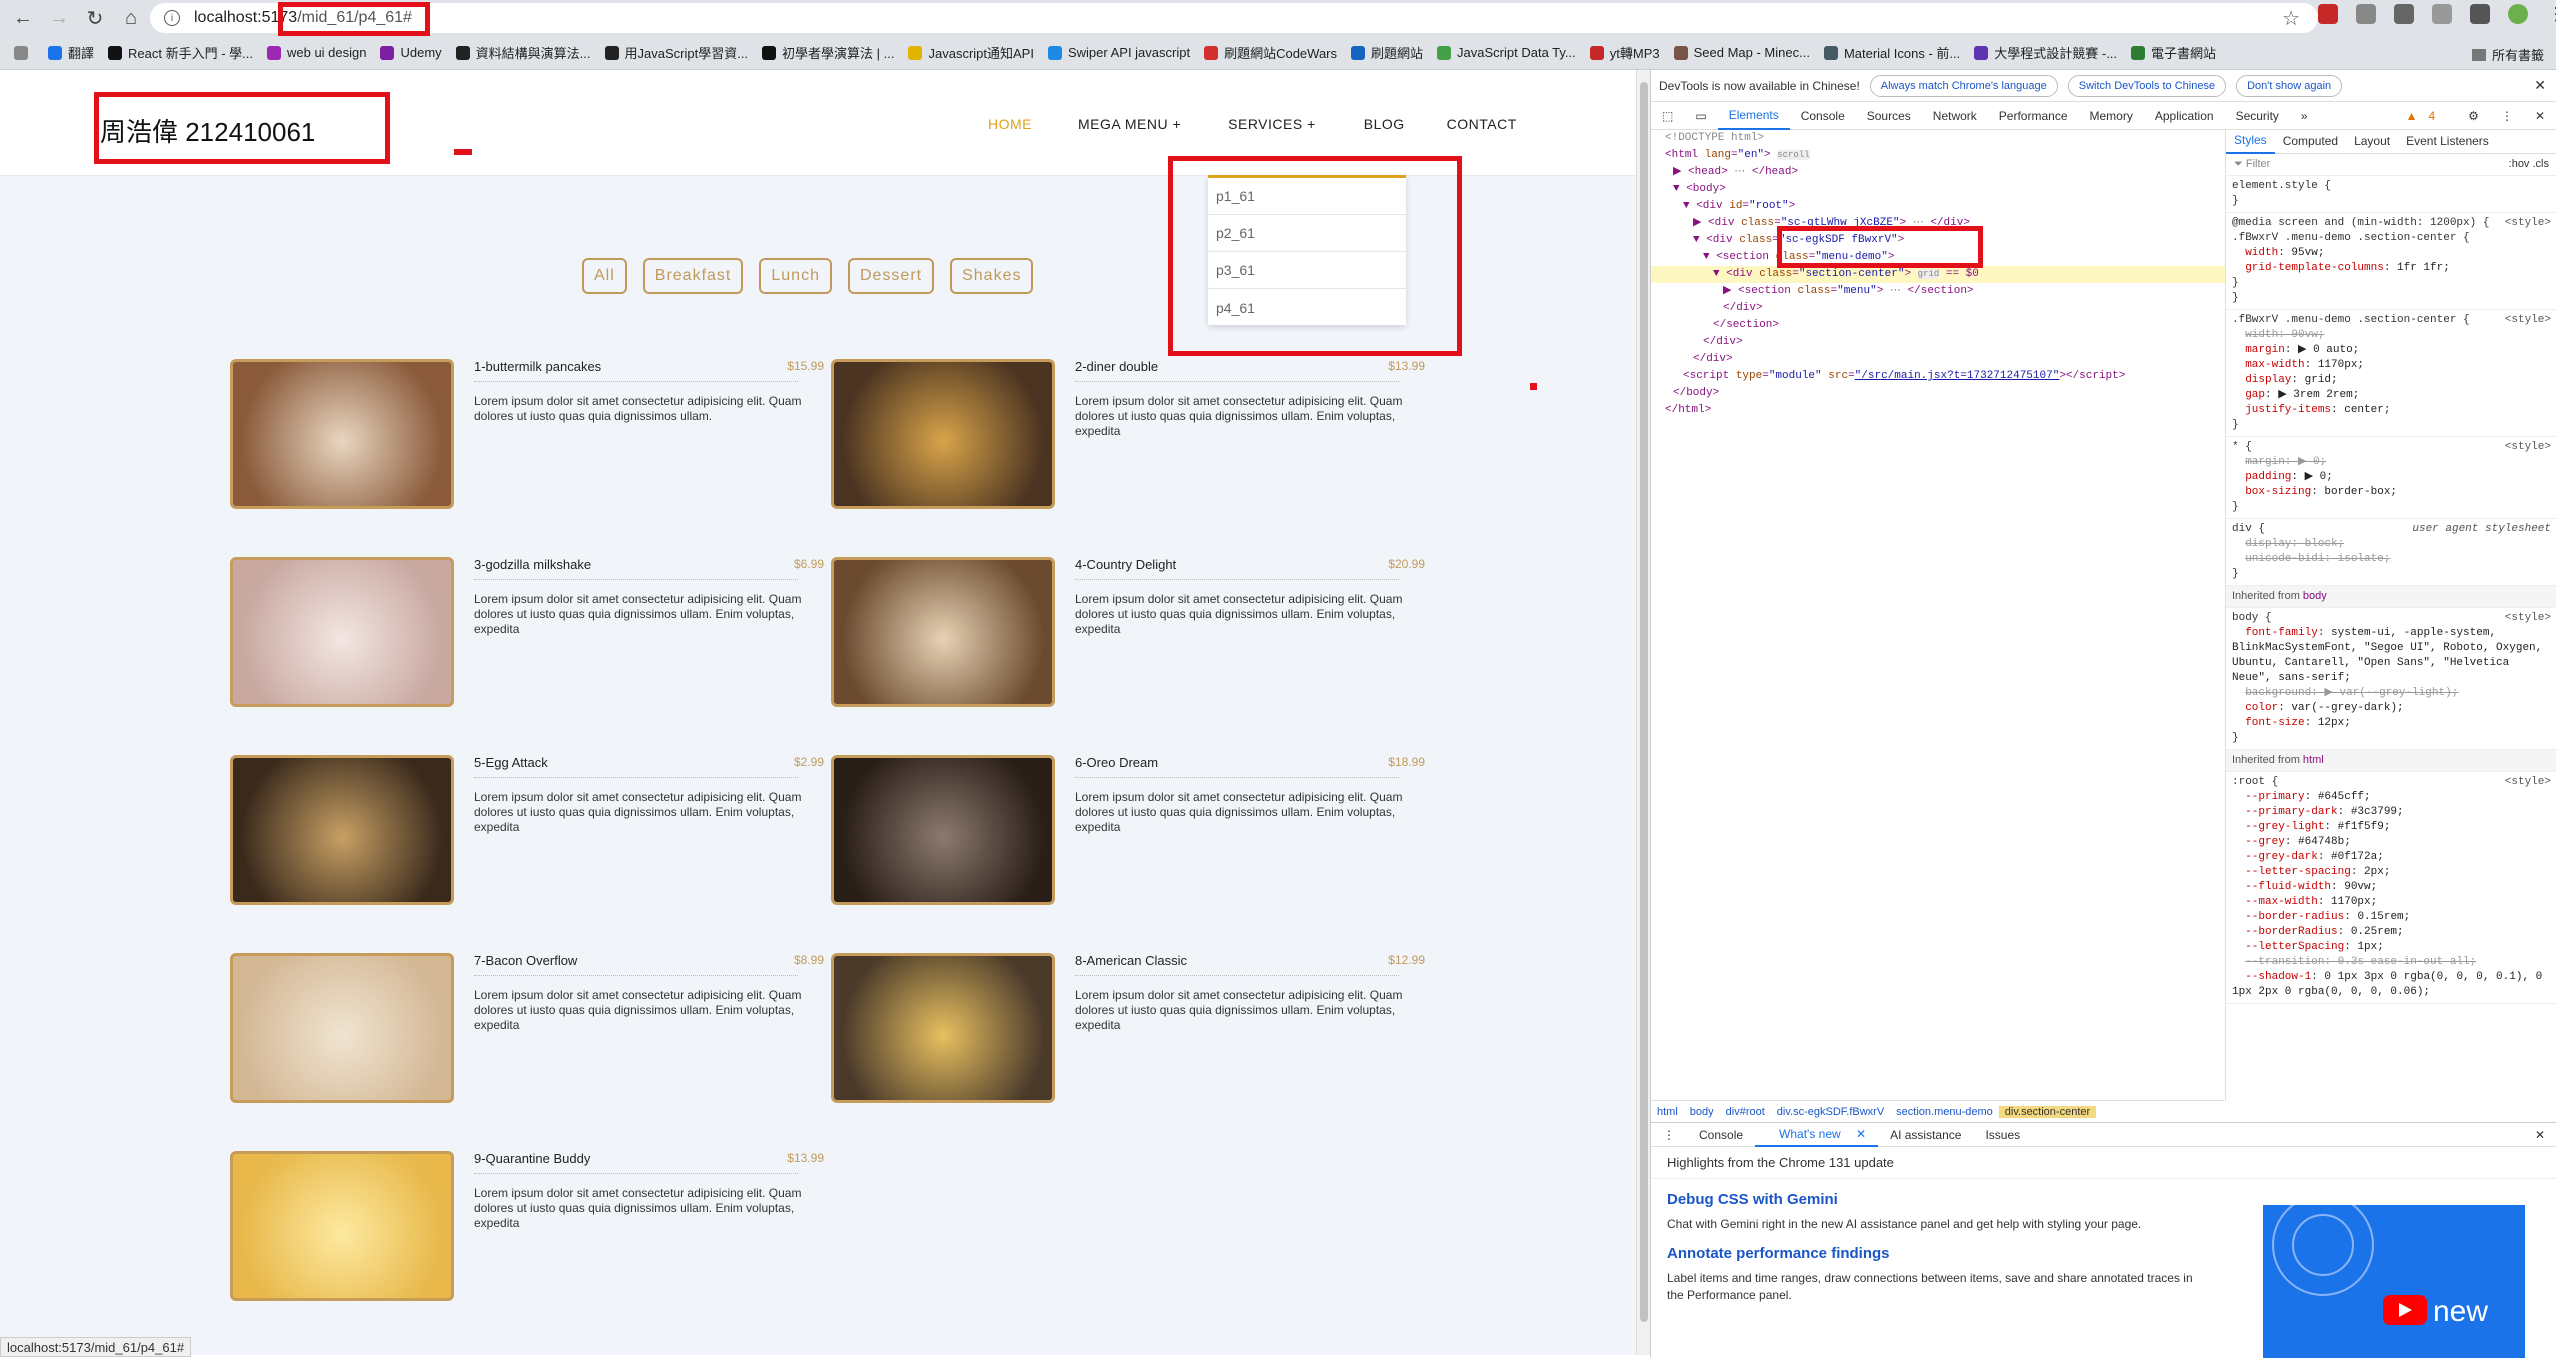 The width and height of the screenshot is (2556, 1358). What do you see at coordinates (2304, 116) in the screenshot?
I see `more-tabs-icon: »` at bounding box center [2304, 116].